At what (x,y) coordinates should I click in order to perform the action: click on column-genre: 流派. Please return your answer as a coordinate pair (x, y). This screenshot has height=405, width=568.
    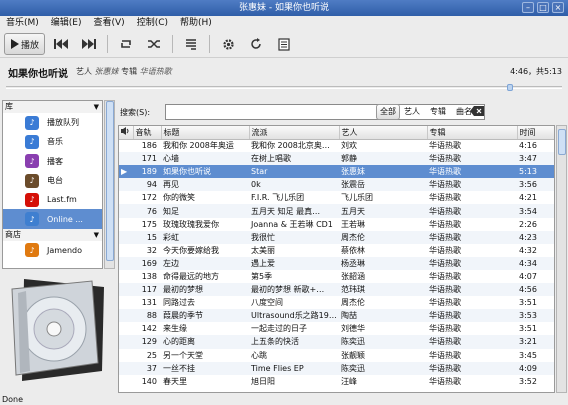
    Looking at the image, I should click on (294, 133).